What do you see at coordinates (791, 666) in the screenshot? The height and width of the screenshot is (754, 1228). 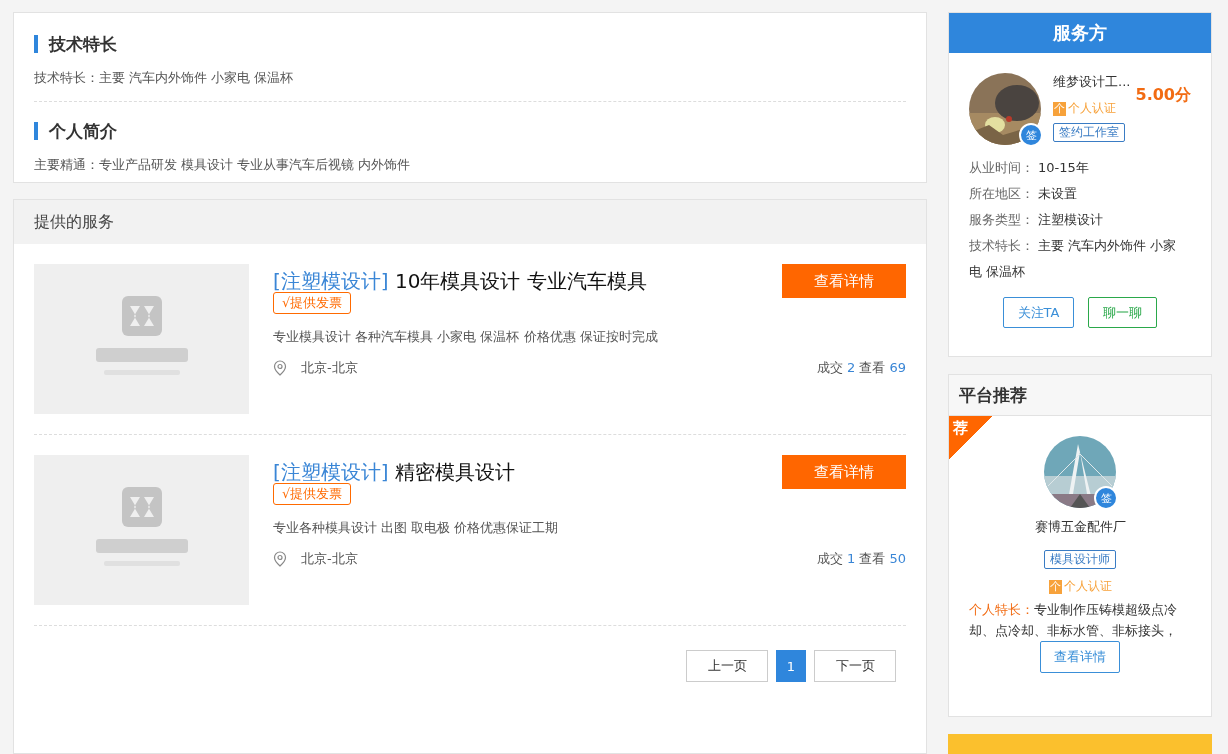 I see `page-number-button: 1` at bounding box center [791, 666].